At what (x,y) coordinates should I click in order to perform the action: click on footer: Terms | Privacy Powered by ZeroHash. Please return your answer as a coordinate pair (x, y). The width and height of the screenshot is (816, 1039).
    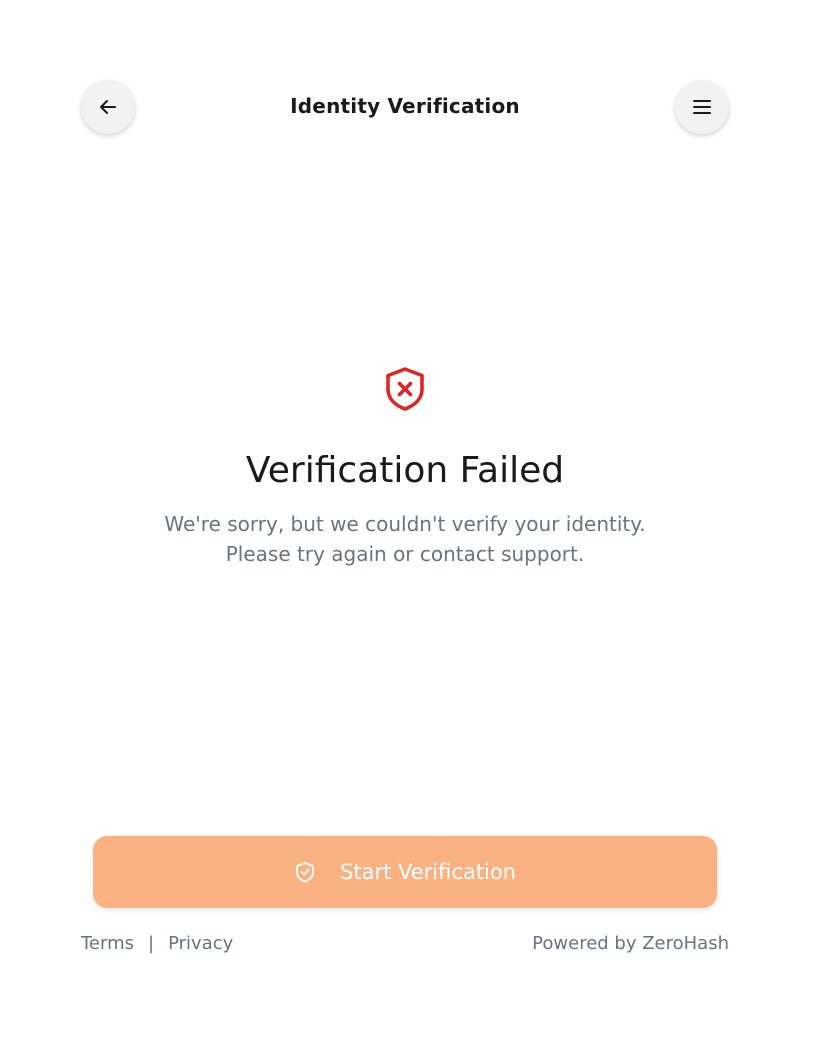
    Looking at the image, I should click on (405, 945).